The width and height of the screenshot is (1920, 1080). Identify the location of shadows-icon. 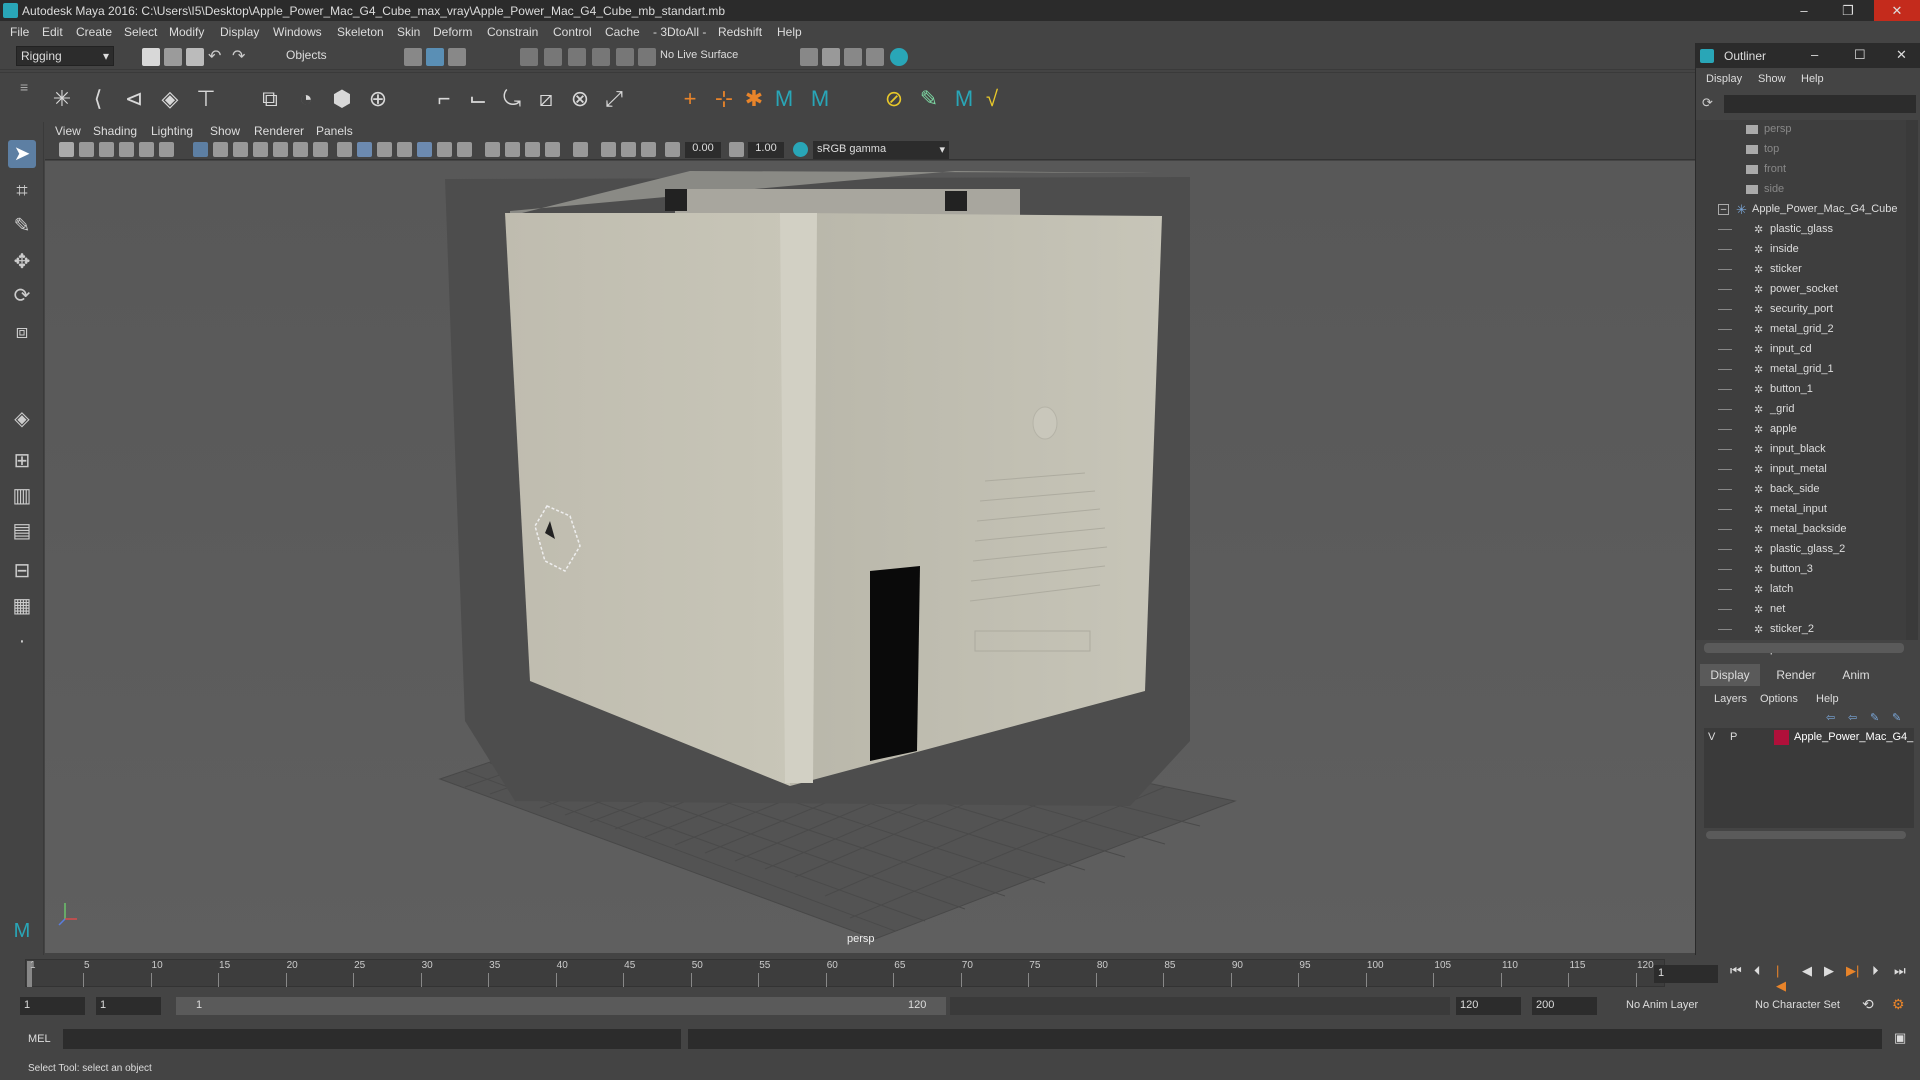
(464, 149).